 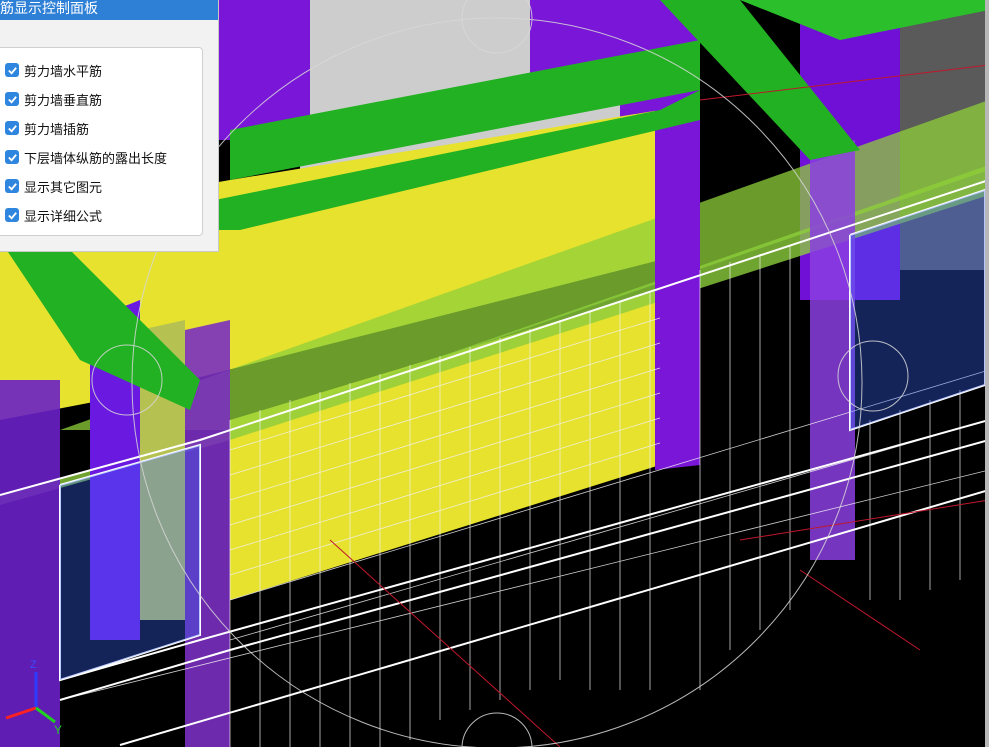 I want to click on option-shear-wall-horizontal-rebar: 剪力墙水平筋, so click(x=53, y=70).